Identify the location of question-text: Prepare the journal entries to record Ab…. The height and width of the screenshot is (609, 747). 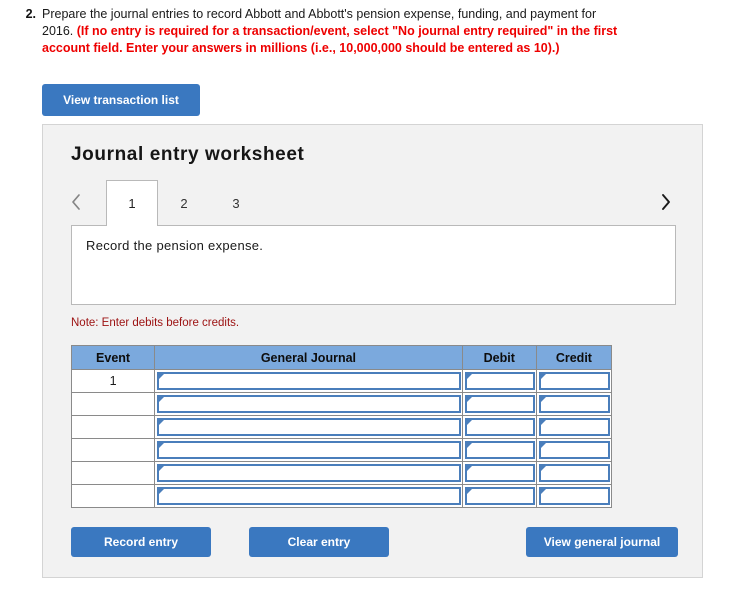
(332, 31).